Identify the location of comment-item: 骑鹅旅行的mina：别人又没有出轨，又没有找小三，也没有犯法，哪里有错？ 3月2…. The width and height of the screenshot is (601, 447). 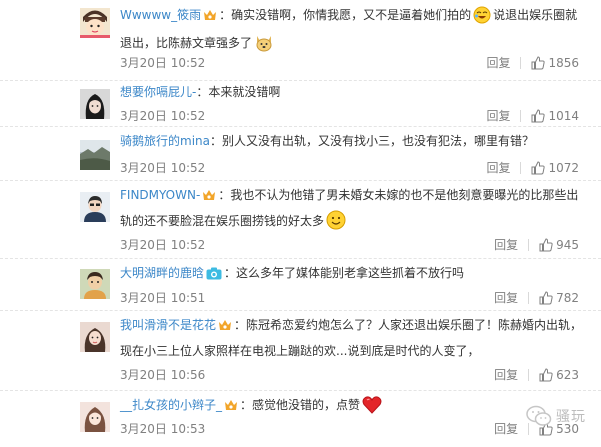
(300, 153).